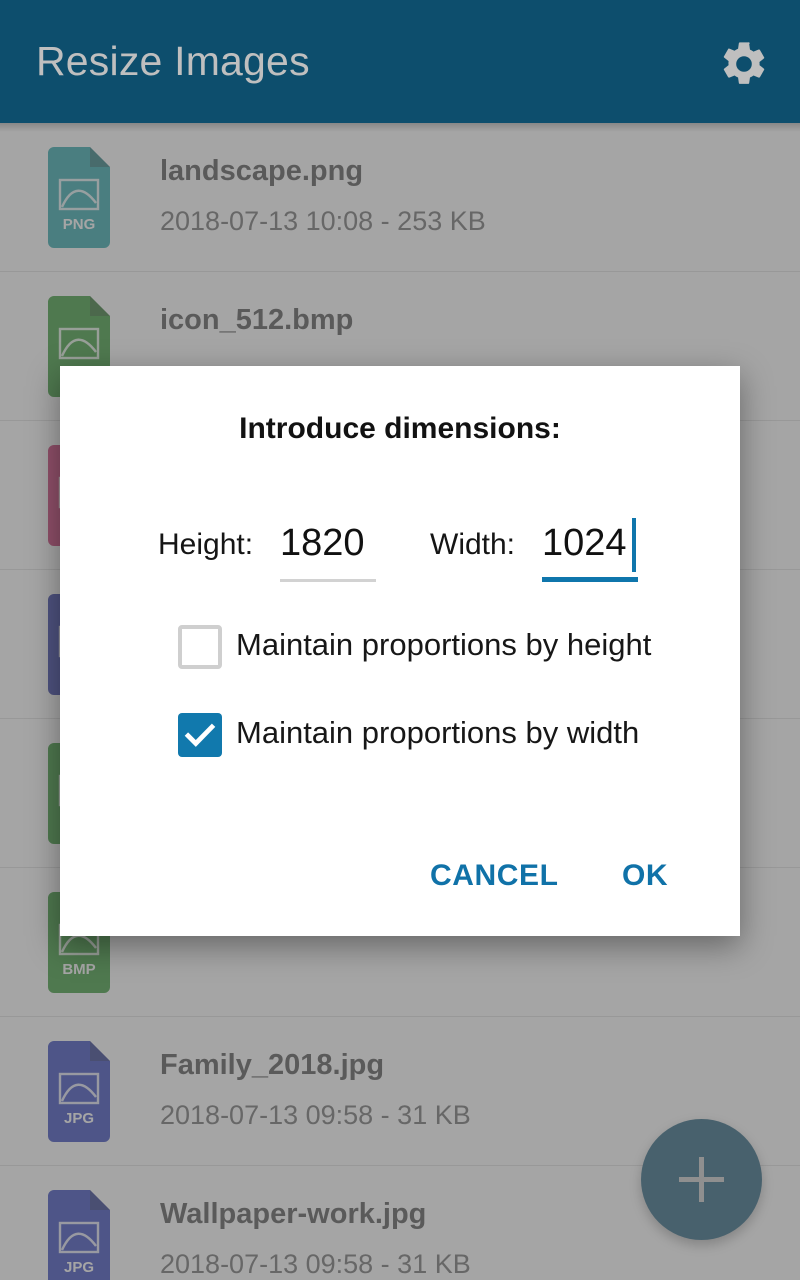 Image resolution: width=800 pixels, height=1280 pixels. What do you see at coordinates (590, 579) in the screenshot?
I see `width-underline` at bounding box center [590, 579].